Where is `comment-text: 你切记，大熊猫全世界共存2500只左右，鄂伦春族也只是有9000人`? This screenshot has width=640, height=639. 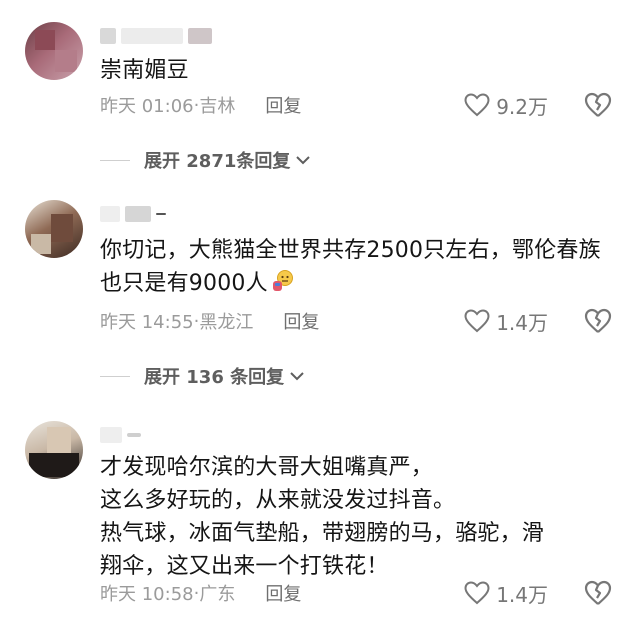 comment-text: 你切记，大熊猫全世界共存2500只左右，鄂伦春族也只是有9000人 is located at coordinates (355, 267).